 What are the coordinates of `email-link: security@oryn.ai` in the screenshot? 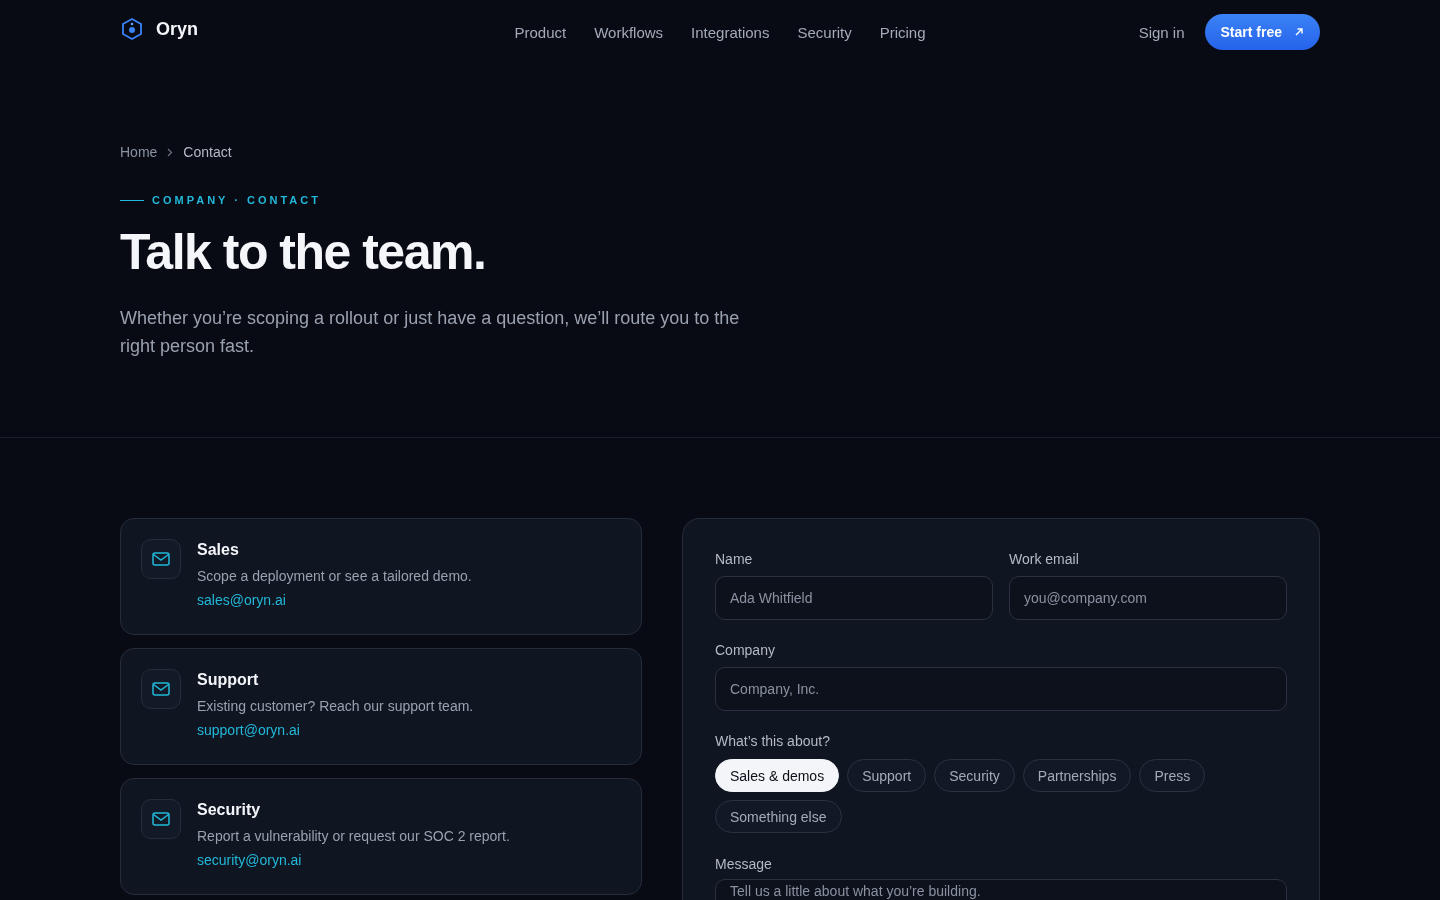 It's located at (249, 860).